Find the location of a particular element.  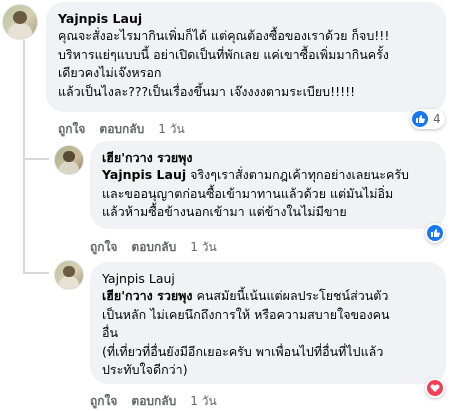

comment-author: เฮีย'กวาง รวยพุง is located at coordinates (268, 157).